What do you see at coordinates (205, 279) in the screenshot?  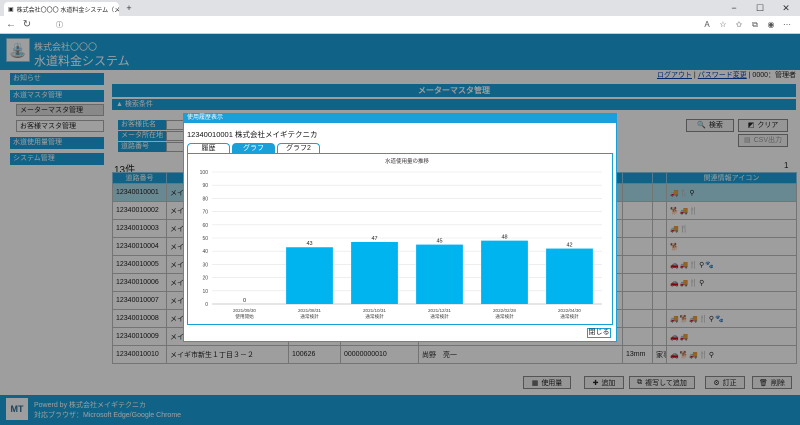 I see `y-tick-label: 20` at bounding box center [205, 279].